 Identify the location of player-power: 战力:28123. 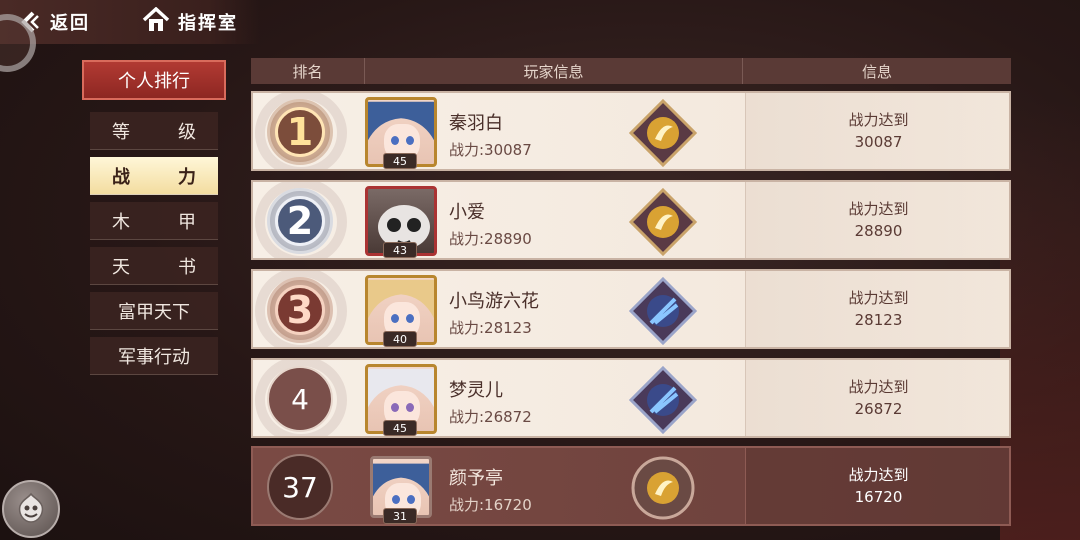
(490, 328).